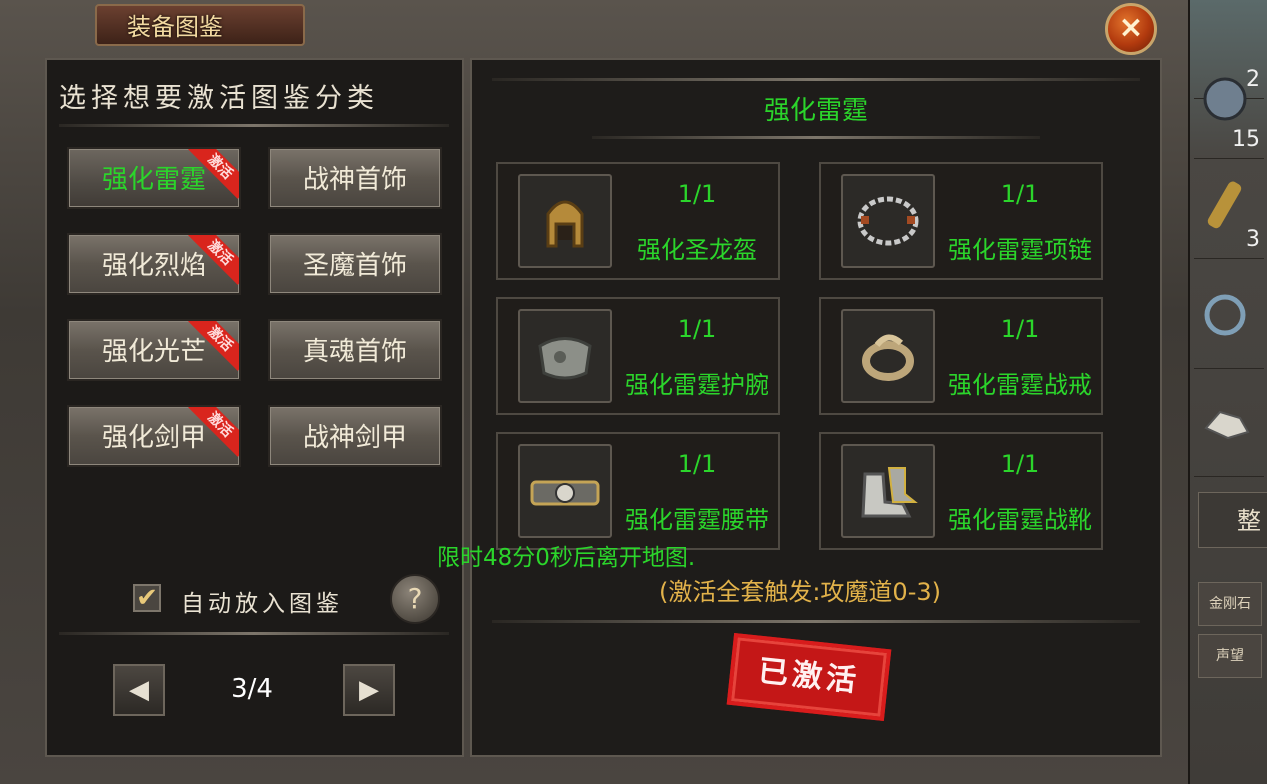 The width and height of the screenshot is (1267, 784). I want to click on inventory-slot: 15, so click(1229, 109).